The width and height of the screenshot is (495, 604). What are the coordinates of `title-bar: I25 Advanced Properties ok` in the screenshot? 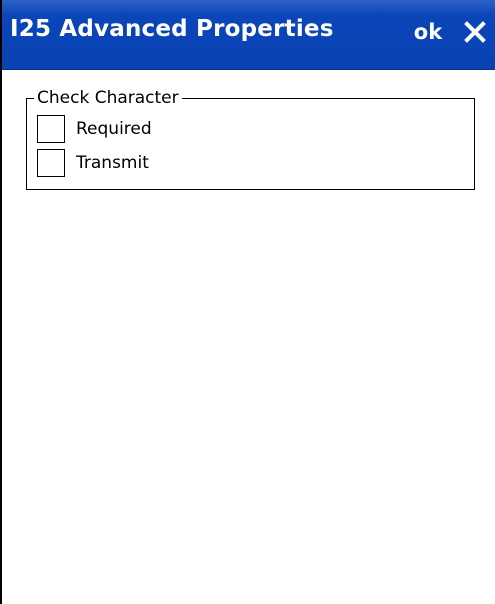 It's located at (248, 35).